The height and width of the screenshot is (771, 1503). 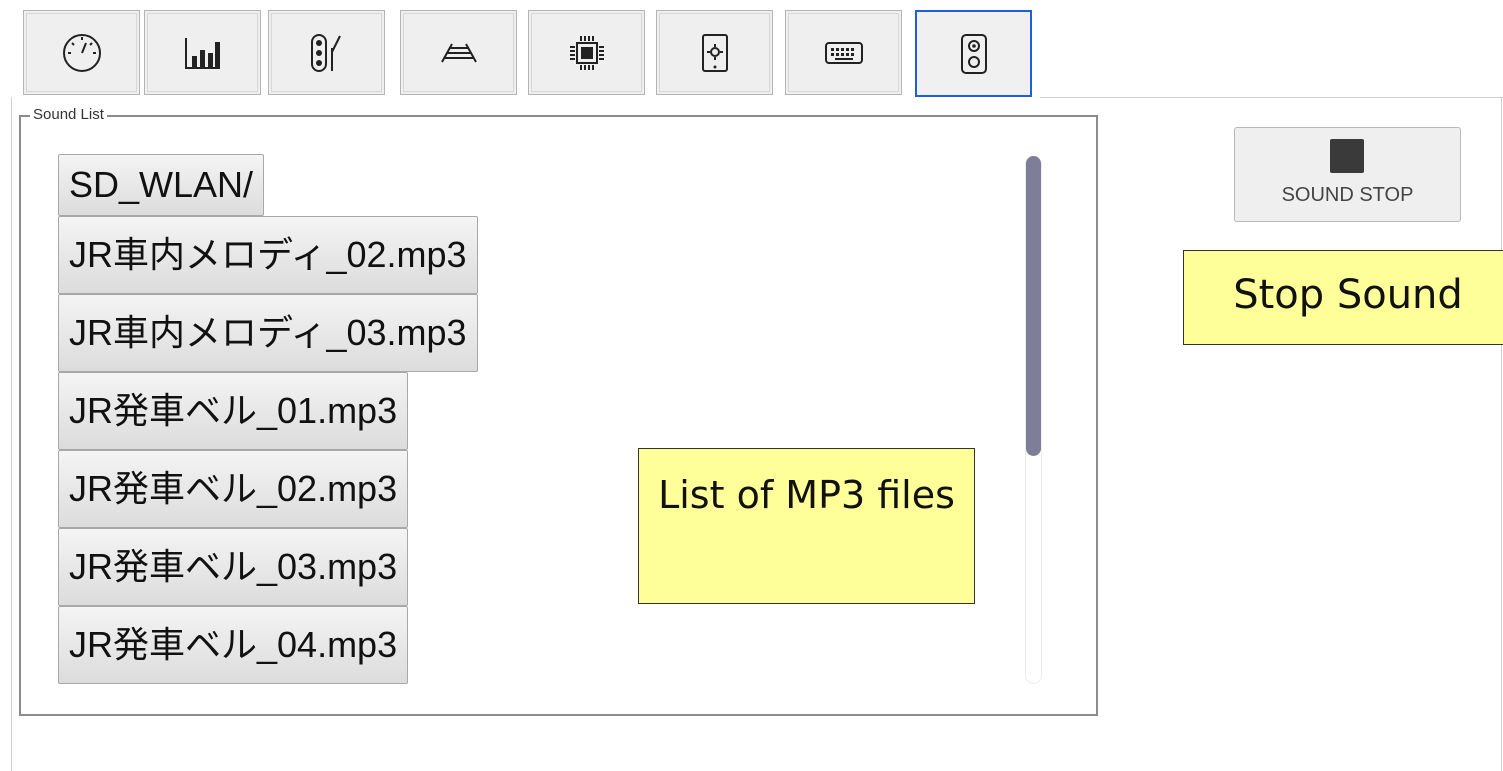 What do you see at coordinates (233, 489) in the screenshot?
I see `sound-file-item: JR発車ベル_02.mp3` at bounding box center [233, 489].